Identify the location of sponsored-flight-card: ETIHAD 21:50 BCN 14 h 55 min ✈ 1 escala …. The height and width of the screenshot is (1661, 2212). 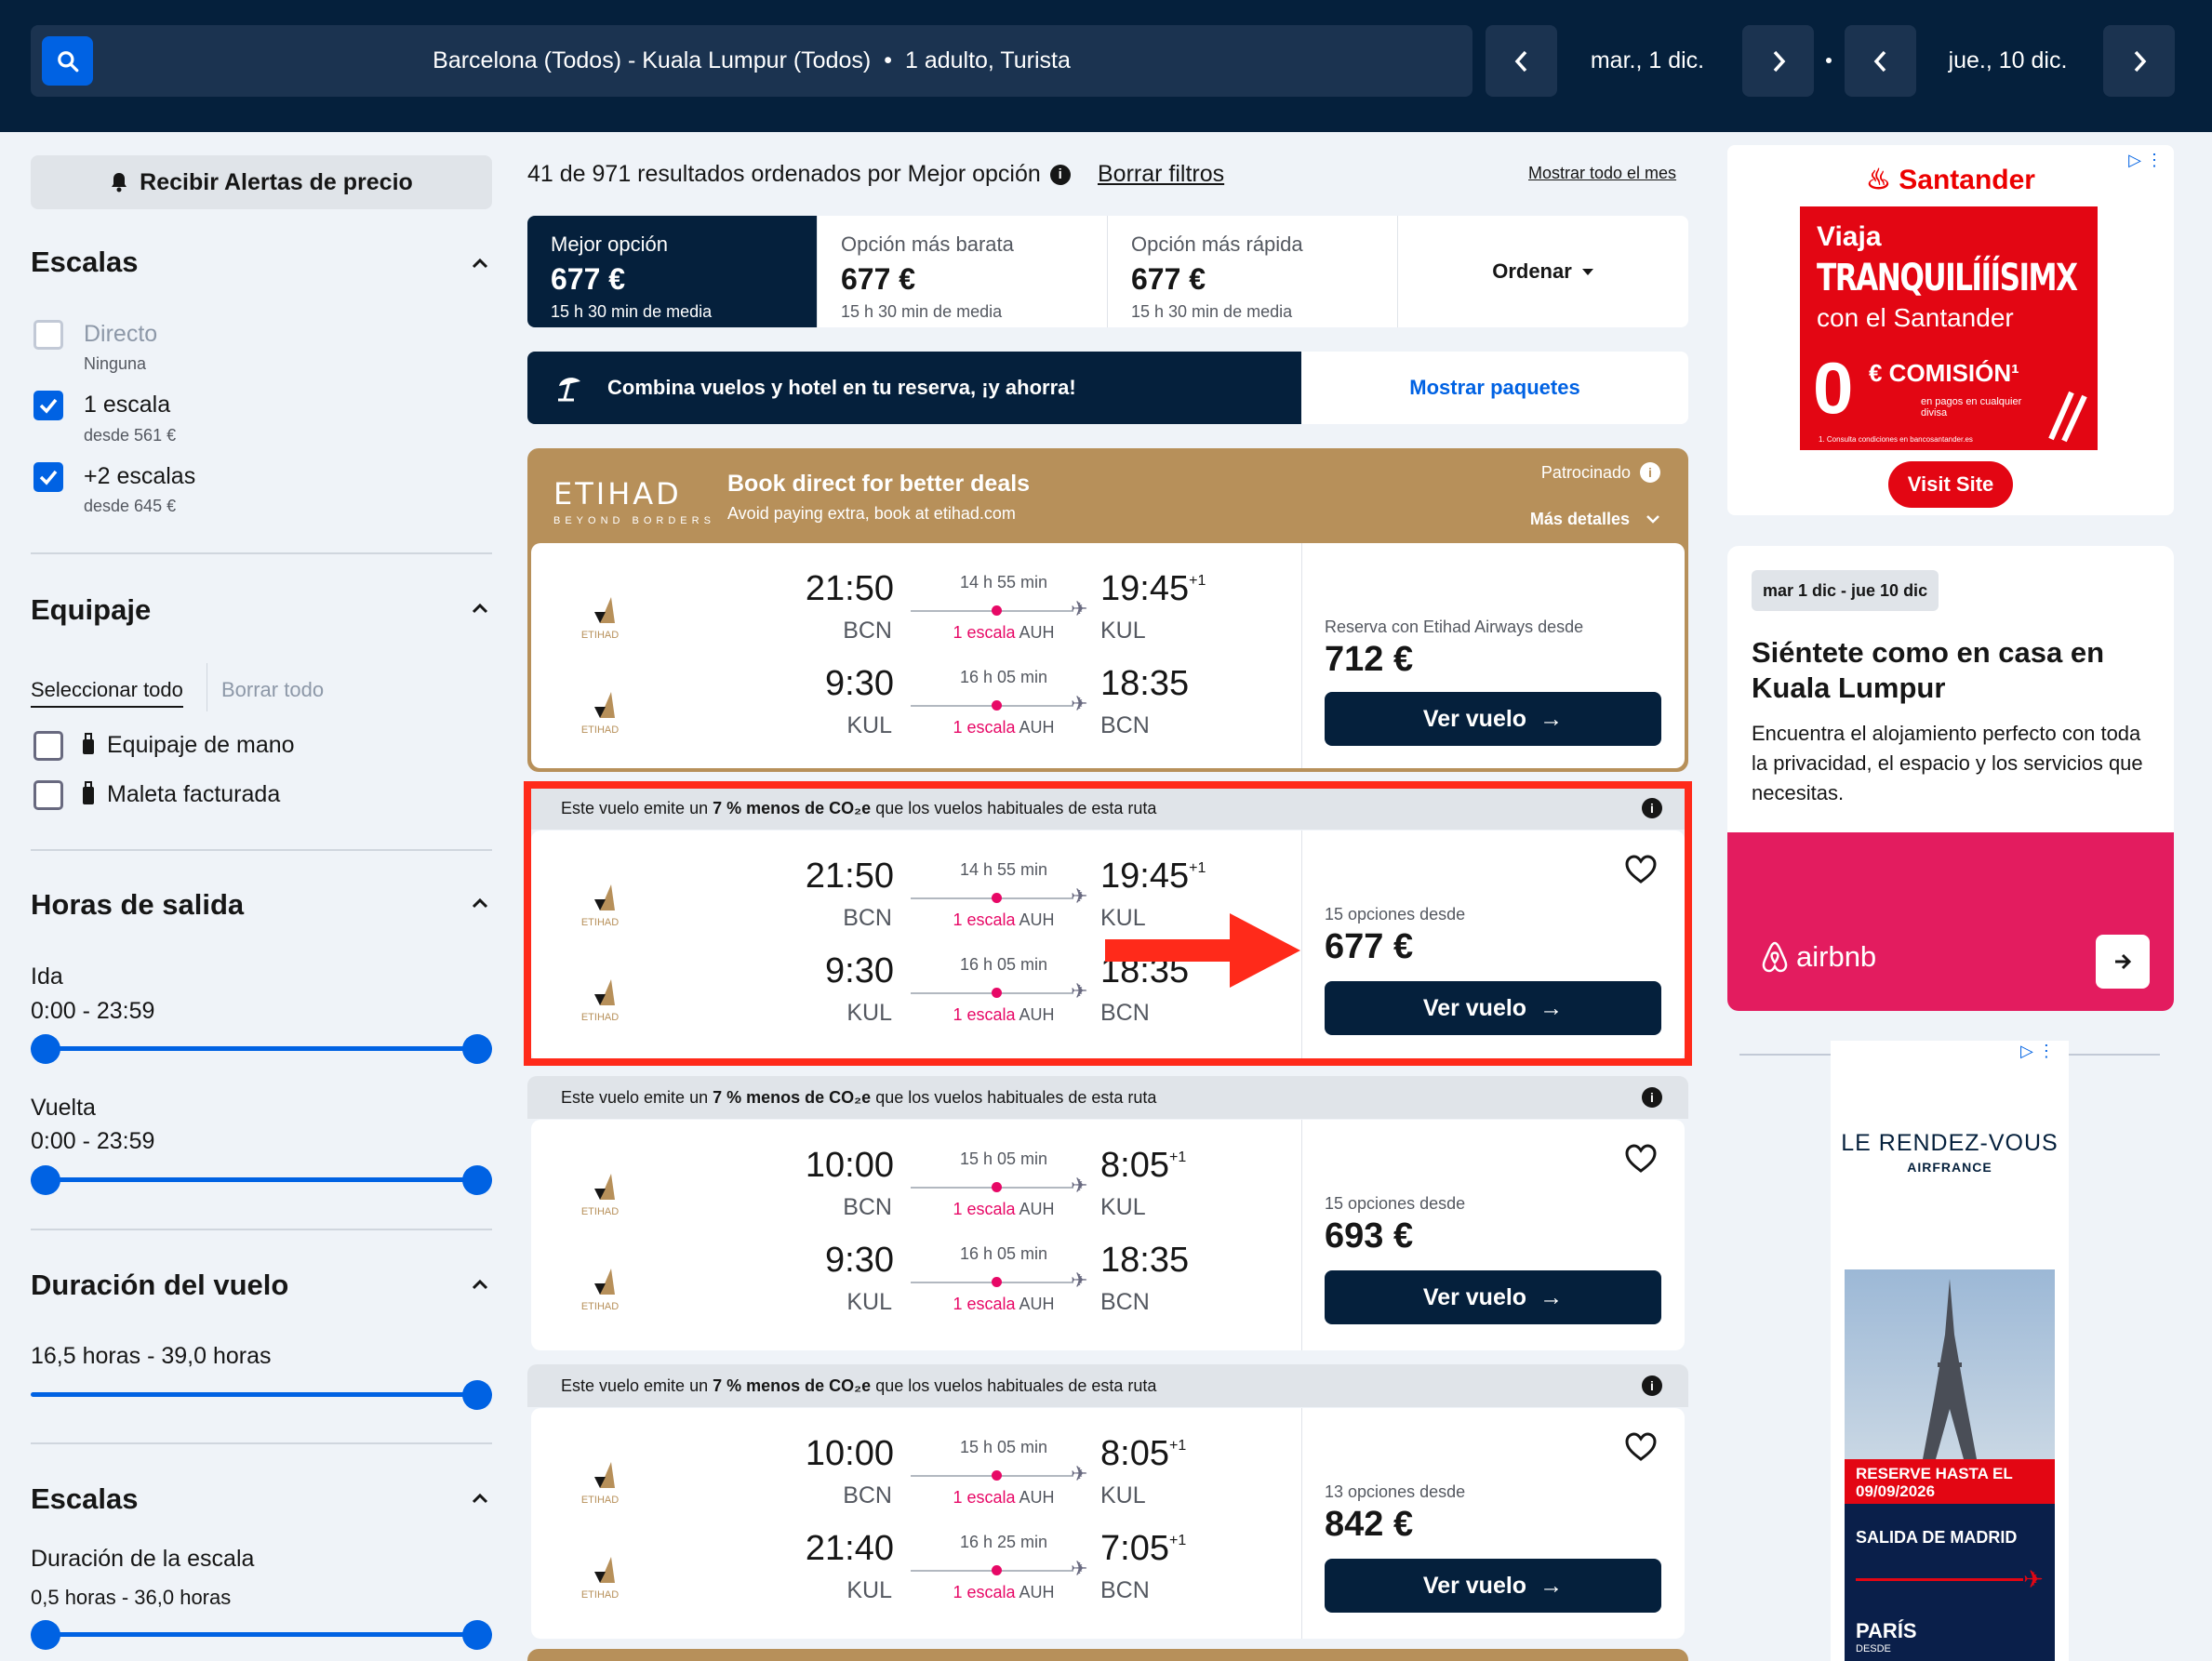
(1108, 655).